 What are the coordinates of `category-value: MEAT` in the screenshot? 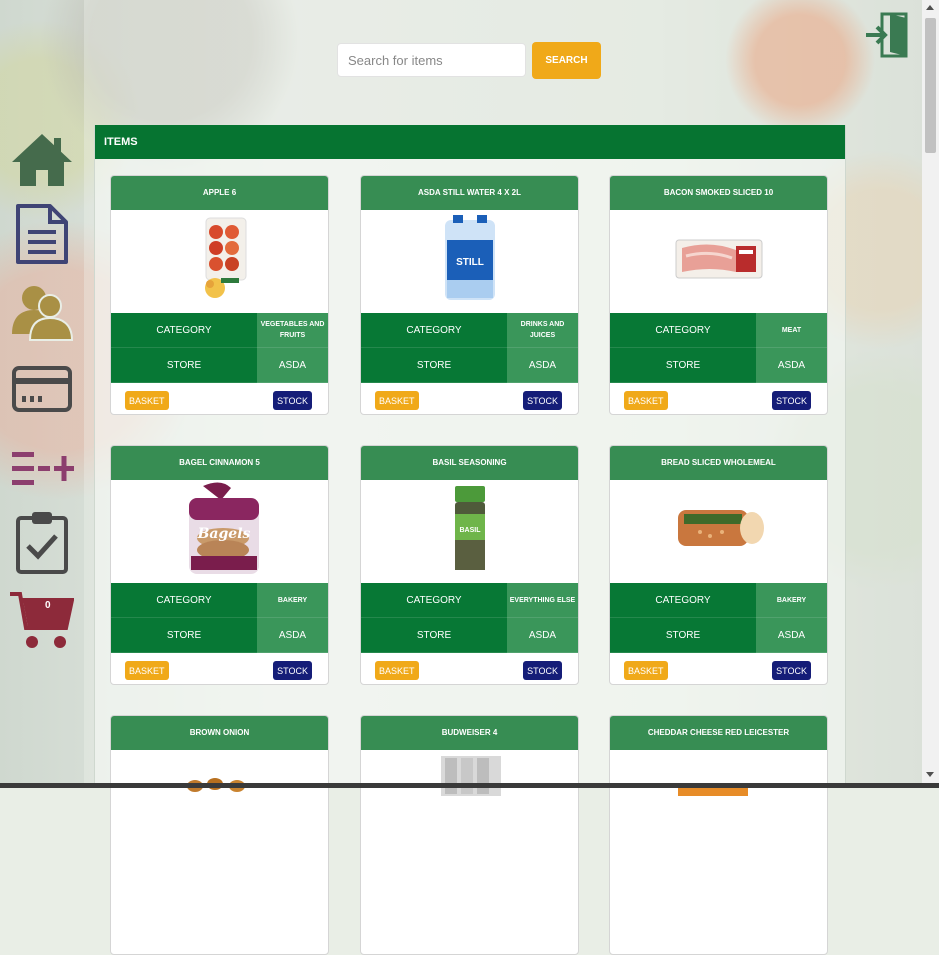 It's located at (791, 330).